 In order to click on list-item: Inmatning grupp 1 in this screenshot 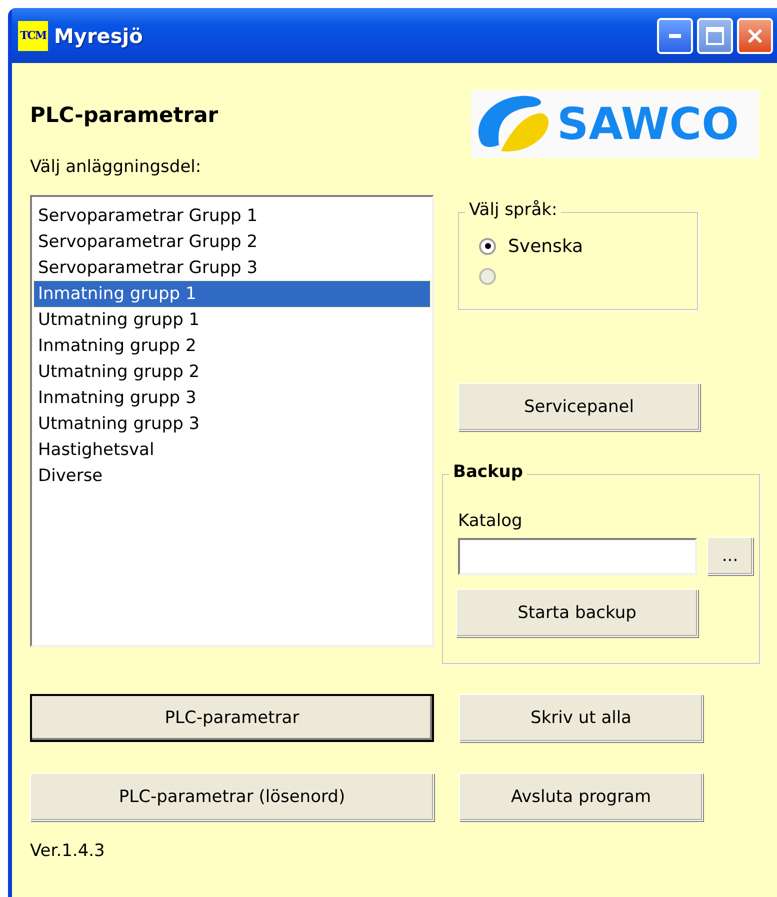, I will do `click(232, 294)`.